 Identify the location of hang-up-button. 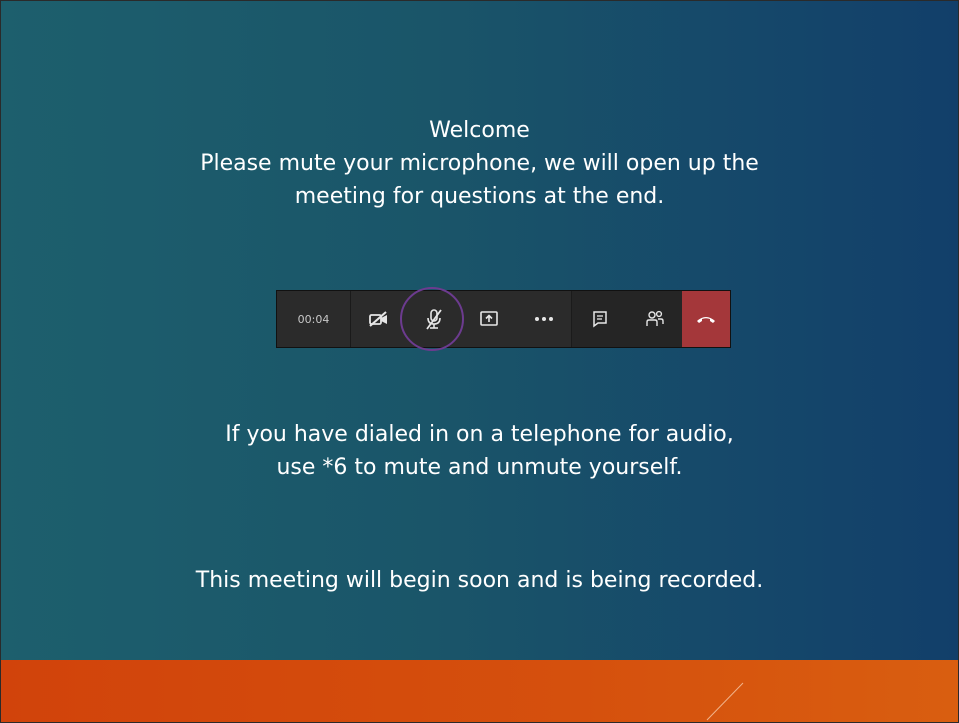
(706, 319).